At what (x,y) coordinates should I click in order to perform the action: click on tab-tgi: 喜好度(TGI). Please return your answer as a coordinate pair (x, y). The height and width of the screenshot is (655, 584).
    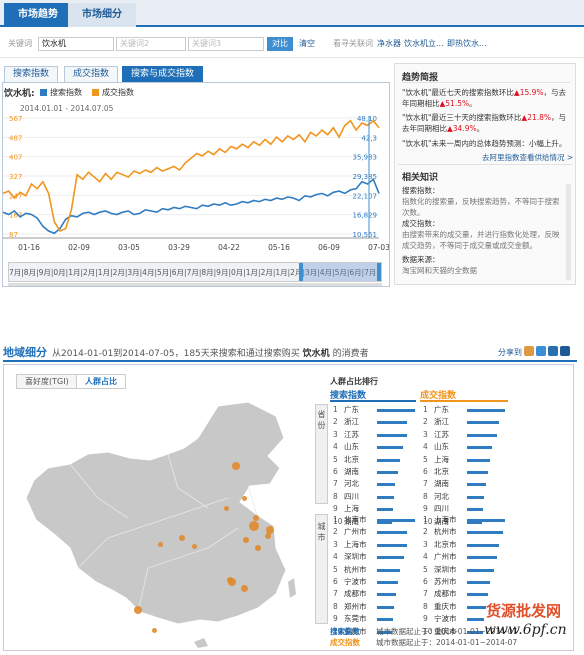
    Looking at the image, I should click on (47, 381).